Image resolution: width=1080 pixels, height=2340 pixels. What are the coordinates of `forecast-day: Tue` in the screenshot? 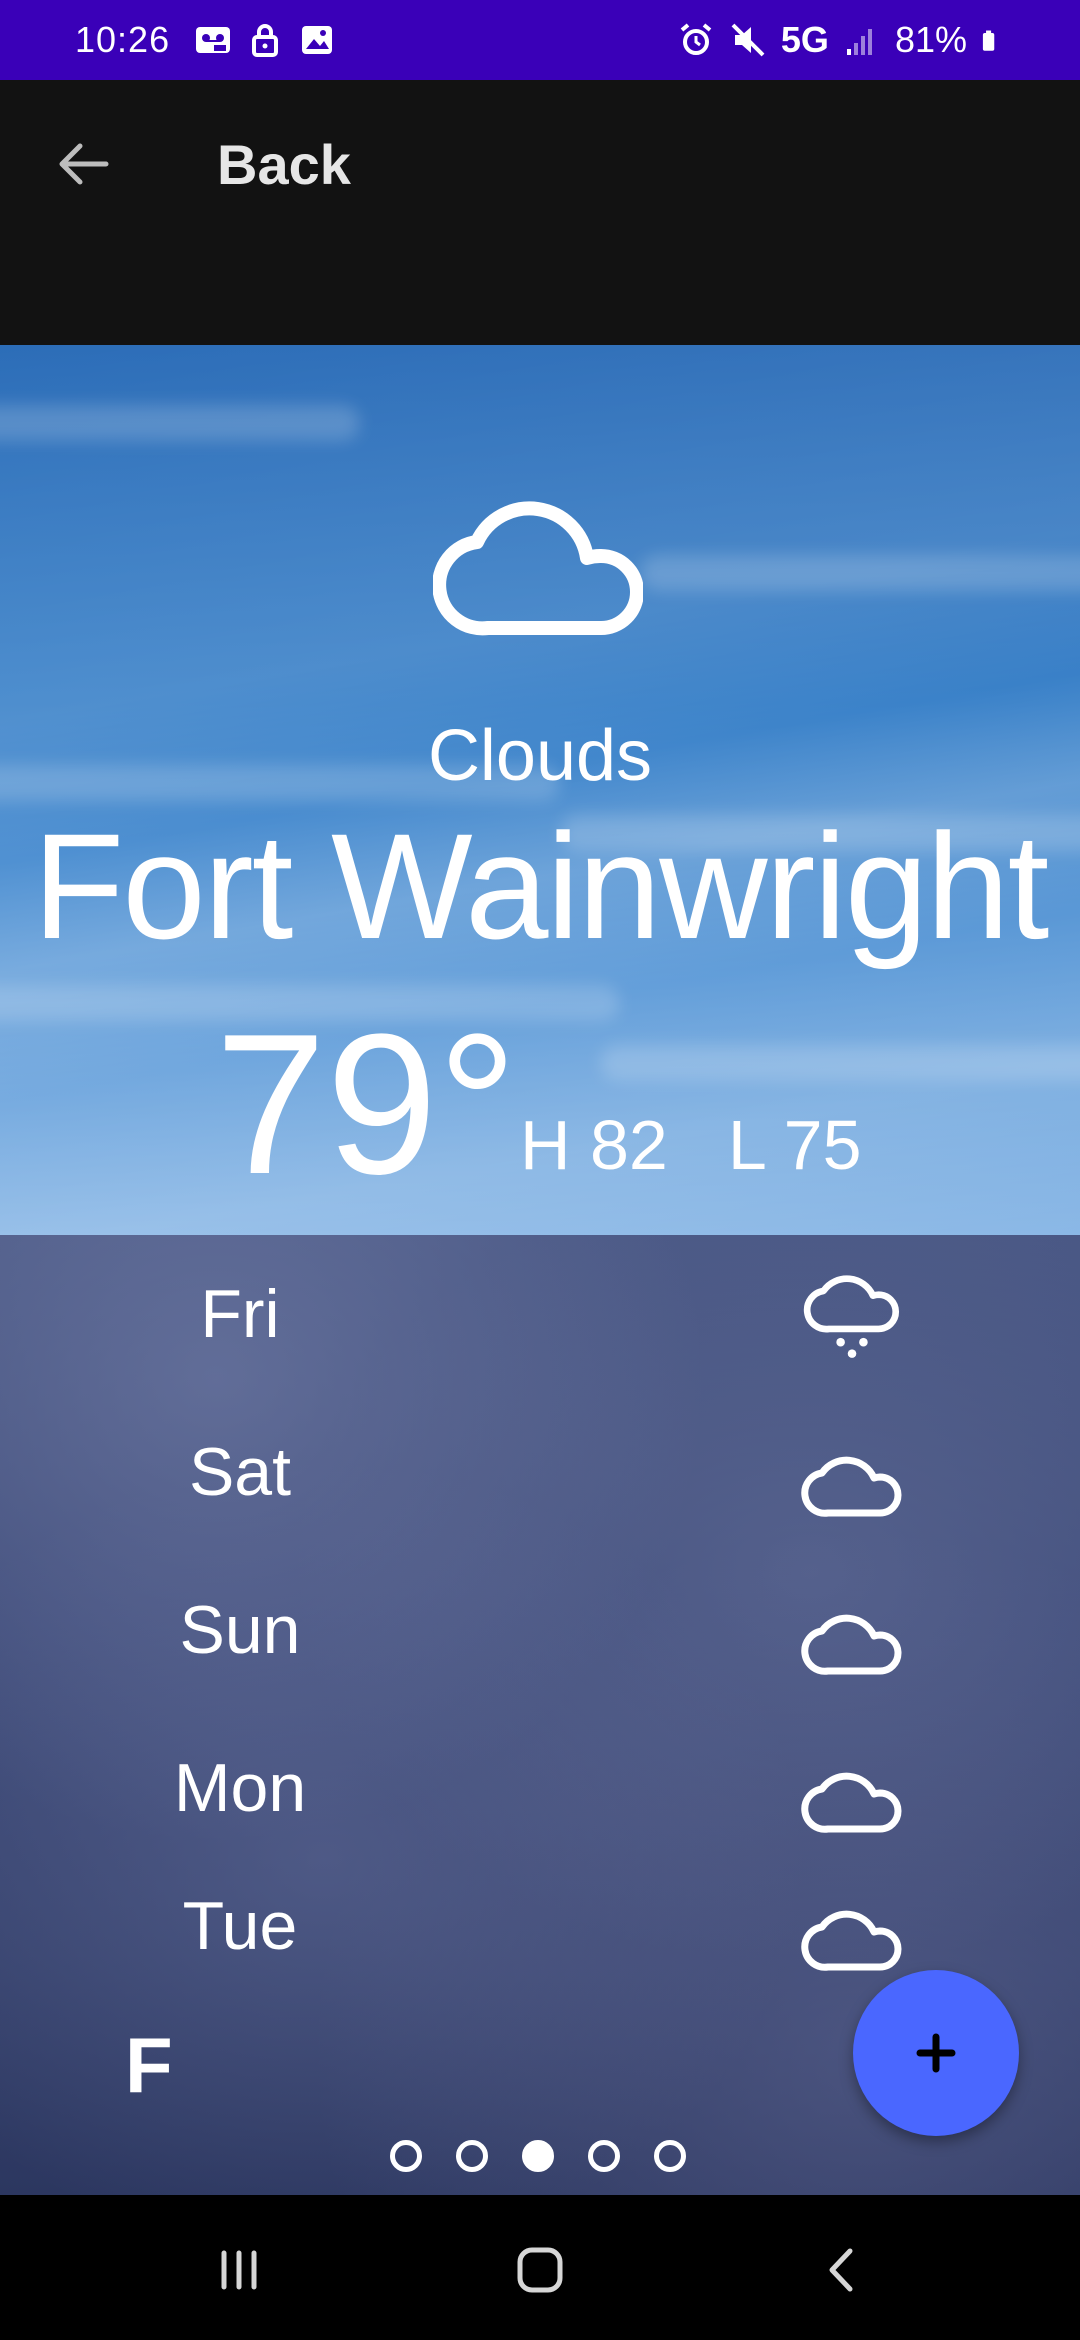 It's located at (240, 1926).